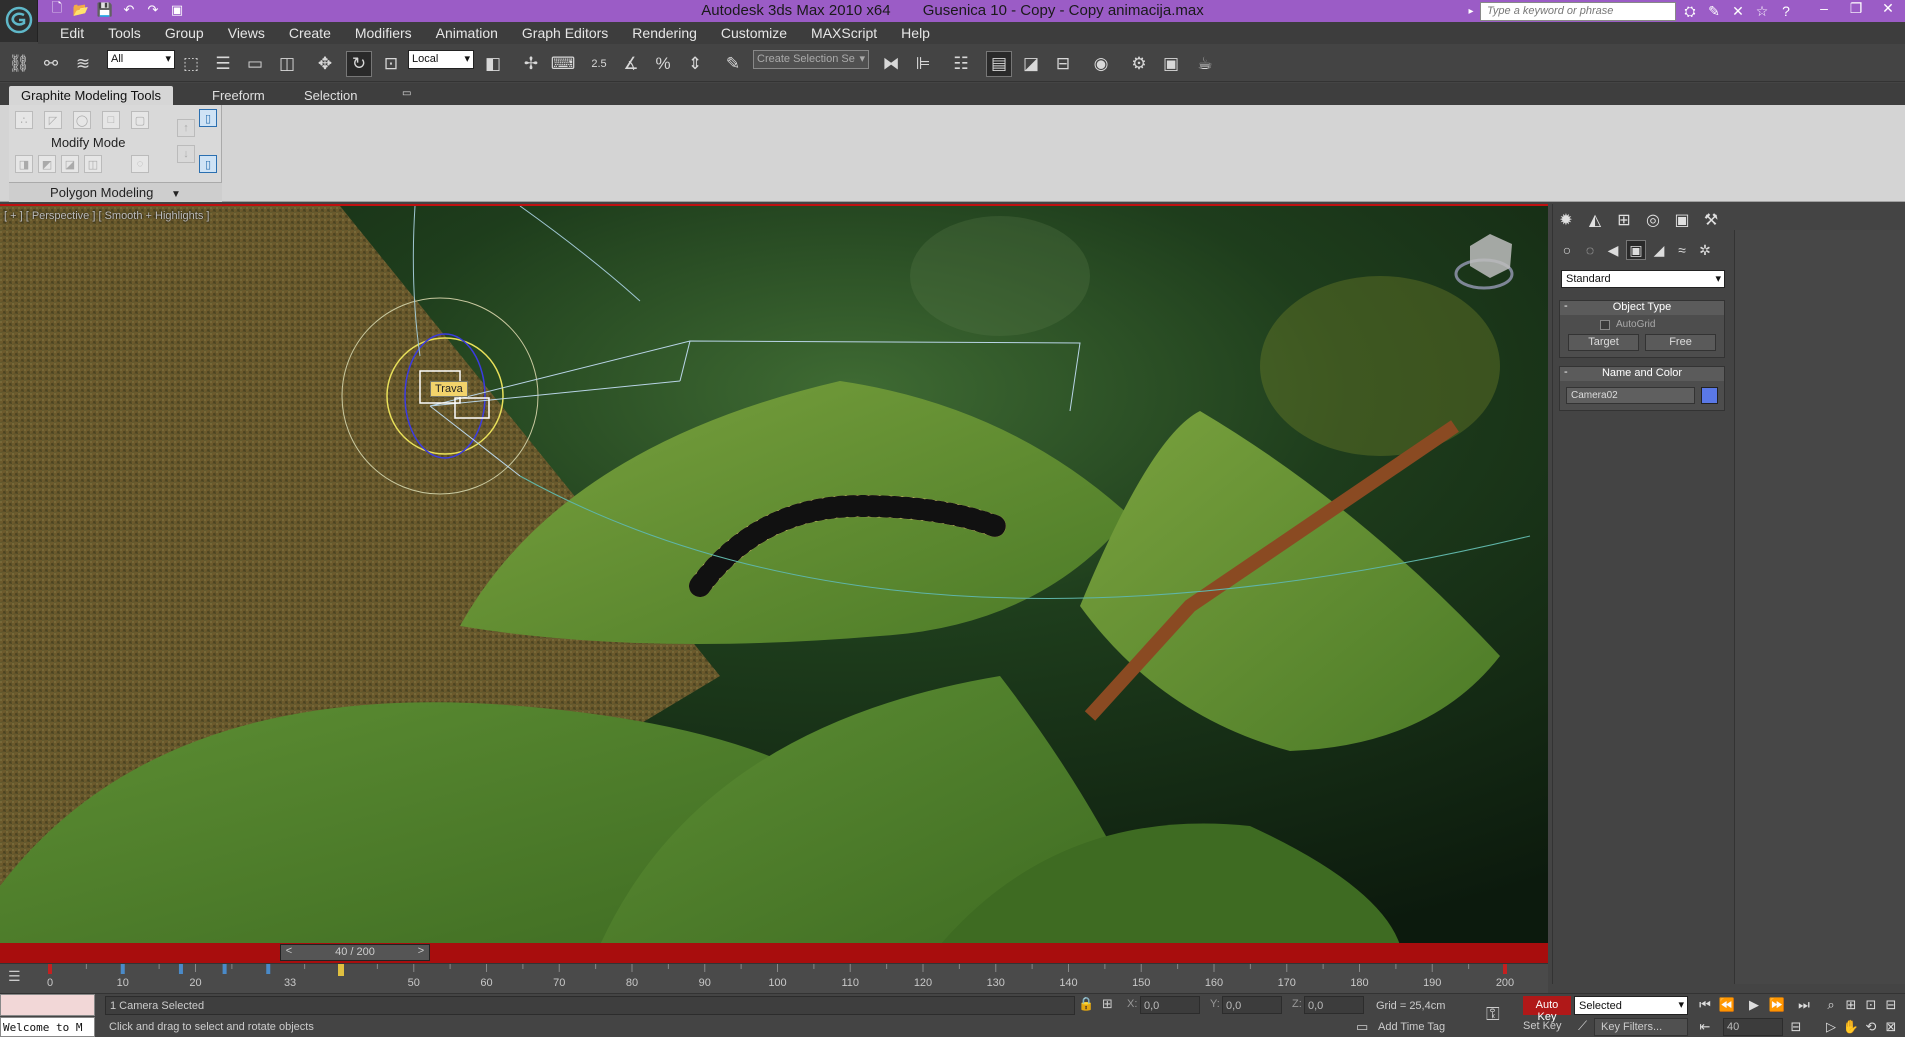 This screenshot has width=1905, height=1037. What do you see at coordinates (1631, 395) in the screenshot?
I see `object-name-input: Camera02` at bounding box center [1631, 395].